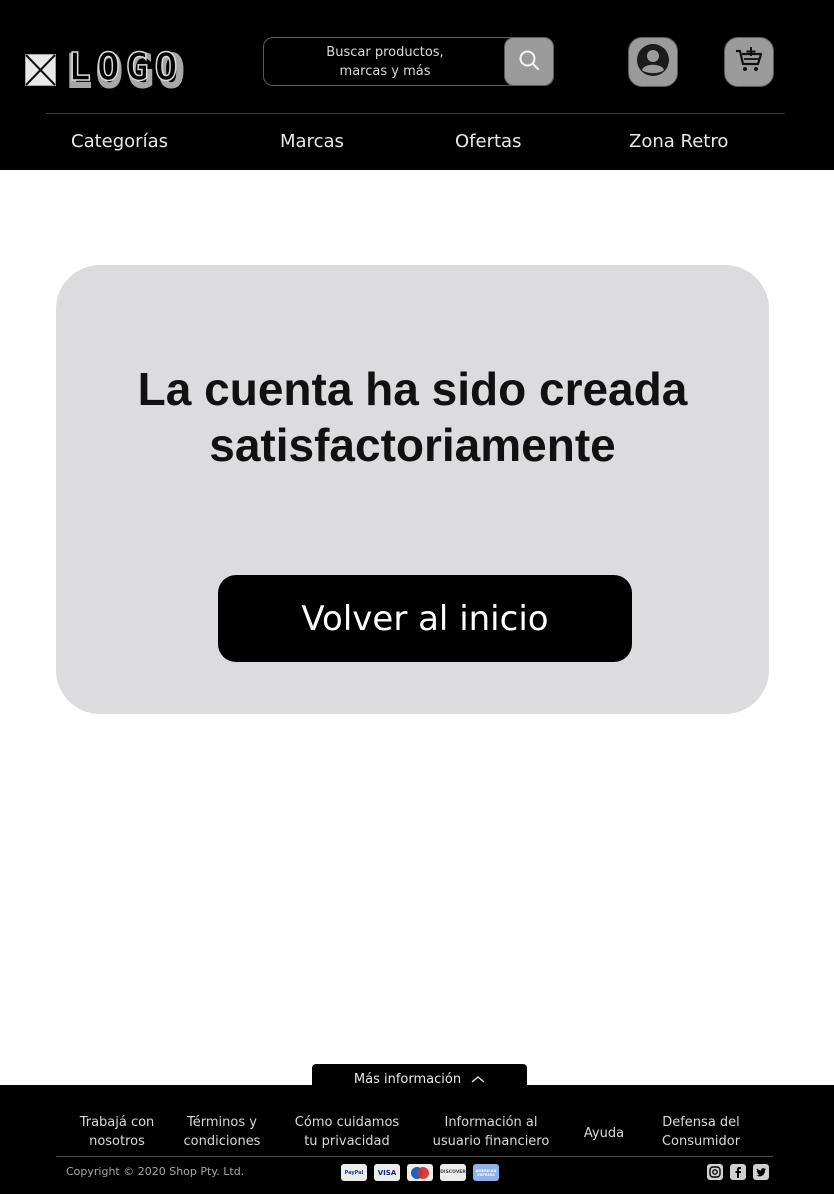 The height and width of the screenshot is (1194, 834). What do you see at coordinates (126, 67) in the screenshot?
I see `svg-text: LOGO` at bounding box center [126, 67].